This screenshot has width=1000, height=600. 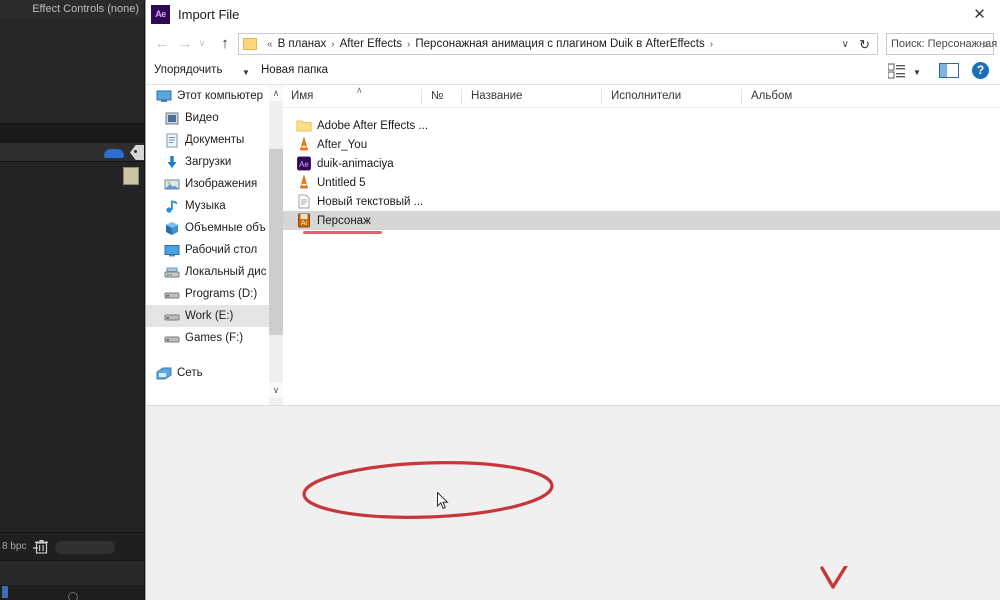 I want to click on tree-item-7: Рабочий стол, so click(x=207, y=250).